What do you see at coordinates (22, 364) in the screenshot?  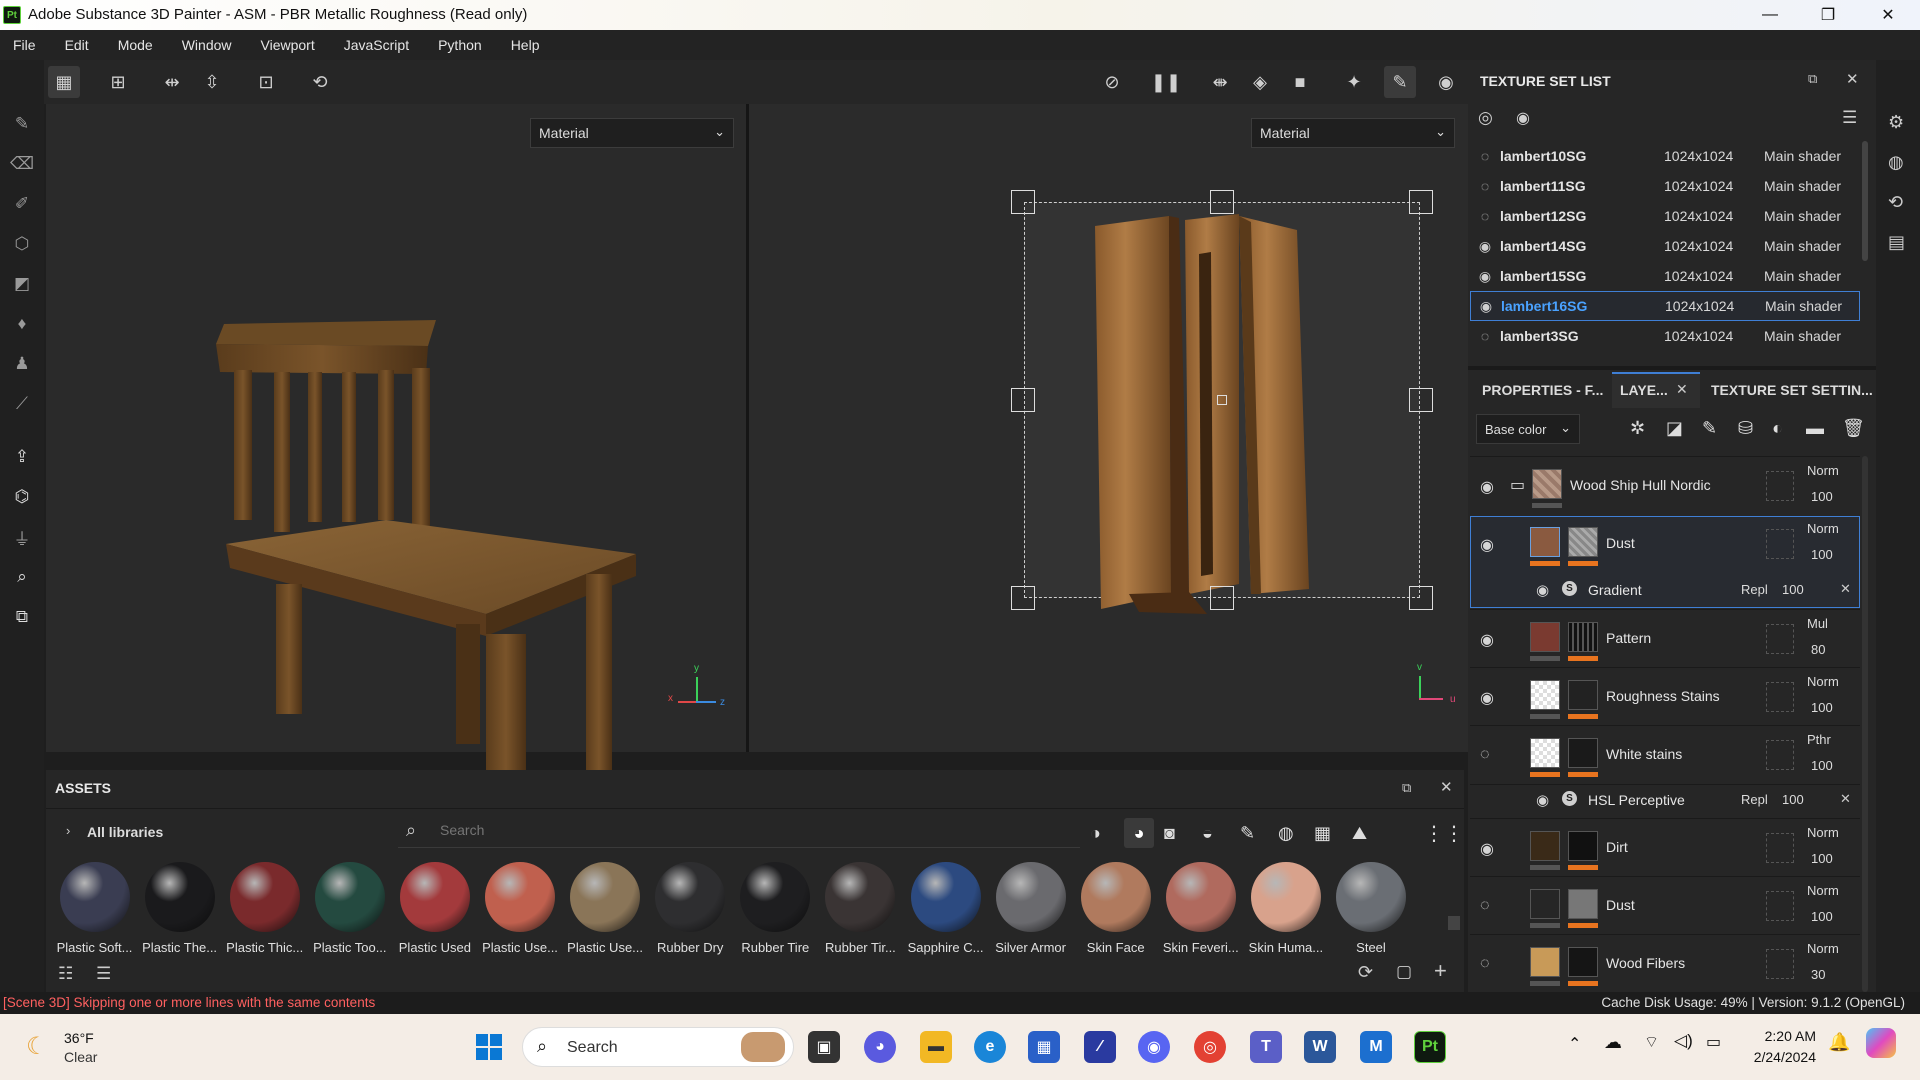 I see `clone-stamp-icon: ♟` at bounding box center [22, 364].